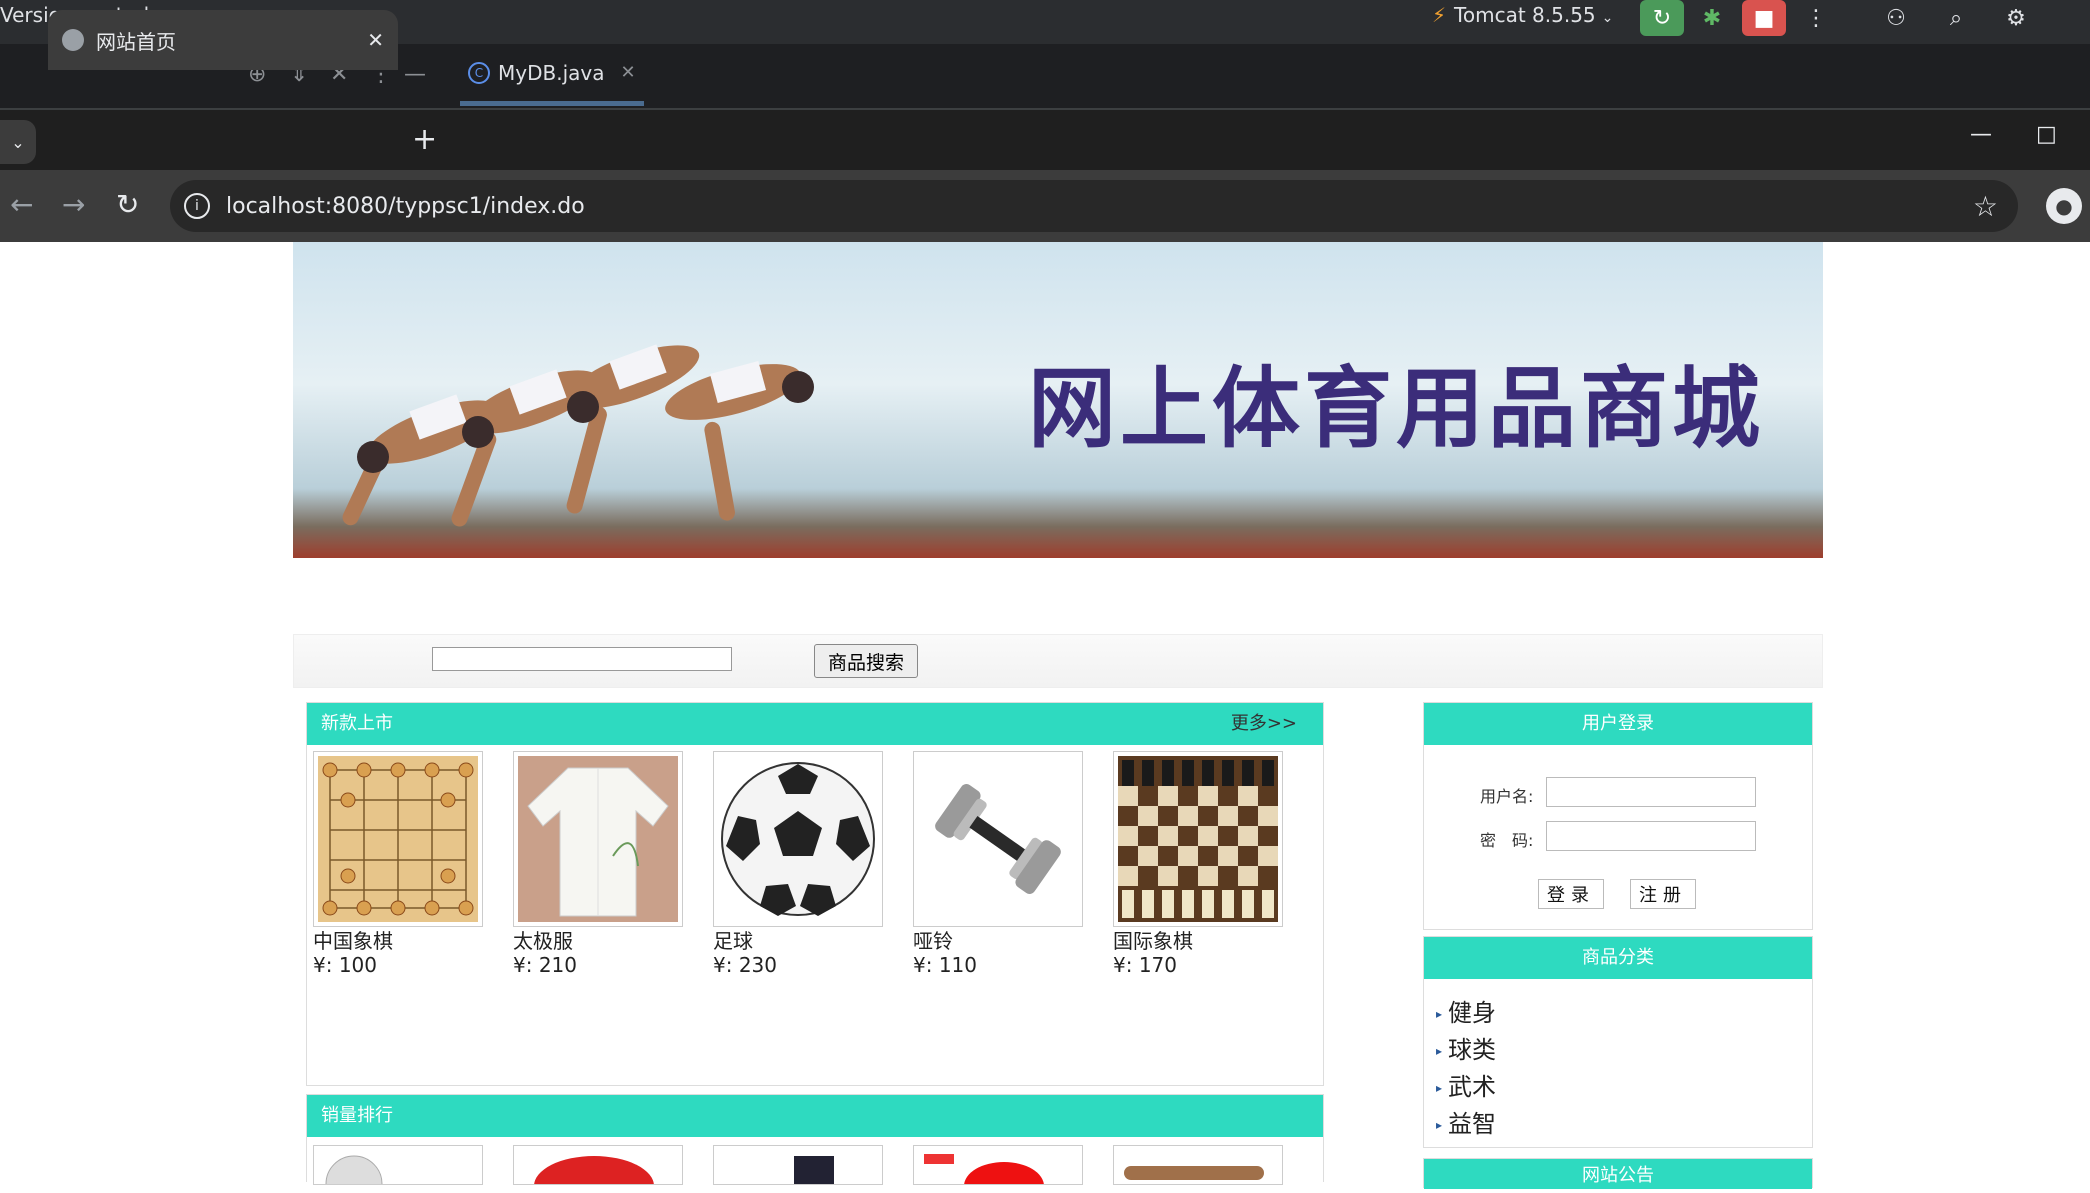 Image resolution: width=2090 pixels, height=1193 pixels. Describe the element at coordinates (223, 40) in the screenshot. I see `browser-tab: 网站首页 ✕` at that location.